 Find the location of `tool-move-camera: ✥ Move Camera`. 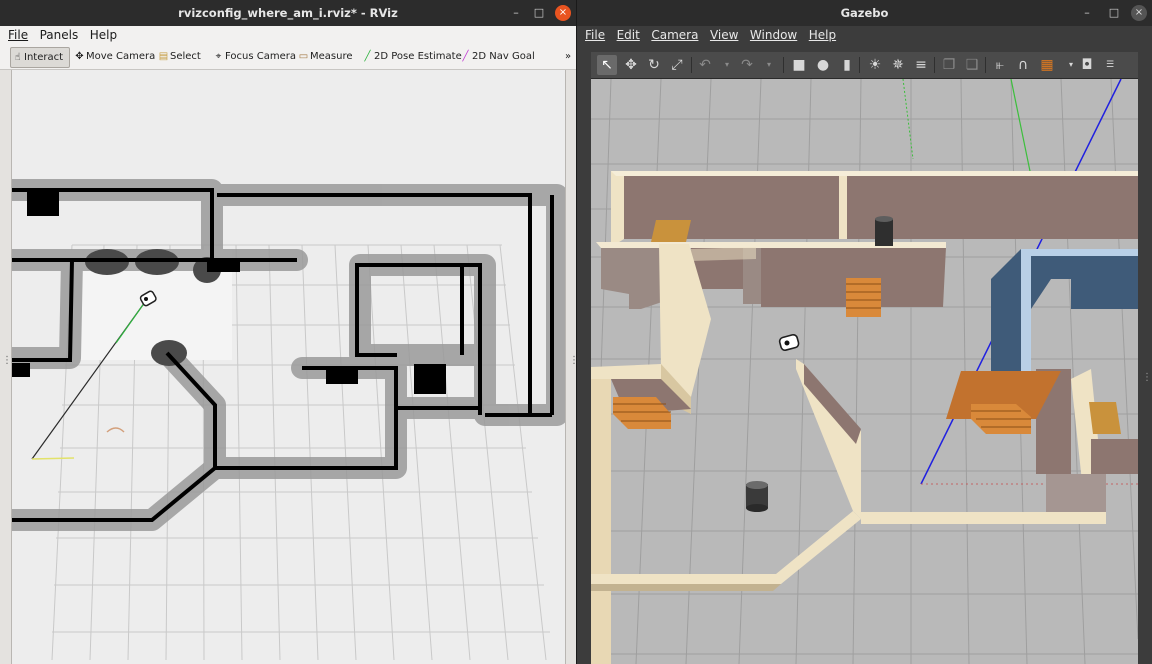

tool-move-camera: ✥ Move Camera is located at coordinates (114, 56).